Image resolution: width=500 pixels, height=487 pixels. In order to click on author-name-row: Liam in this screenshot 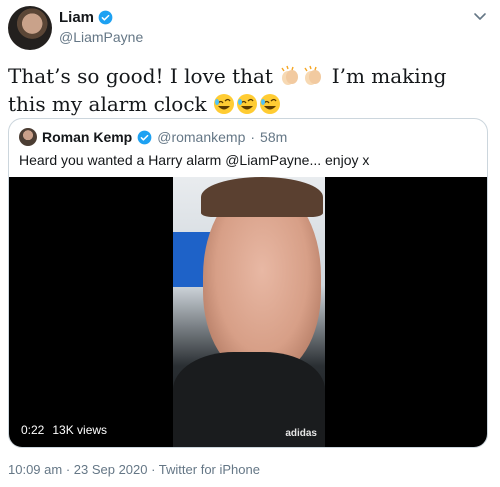, I will do `click(86, 17)`.